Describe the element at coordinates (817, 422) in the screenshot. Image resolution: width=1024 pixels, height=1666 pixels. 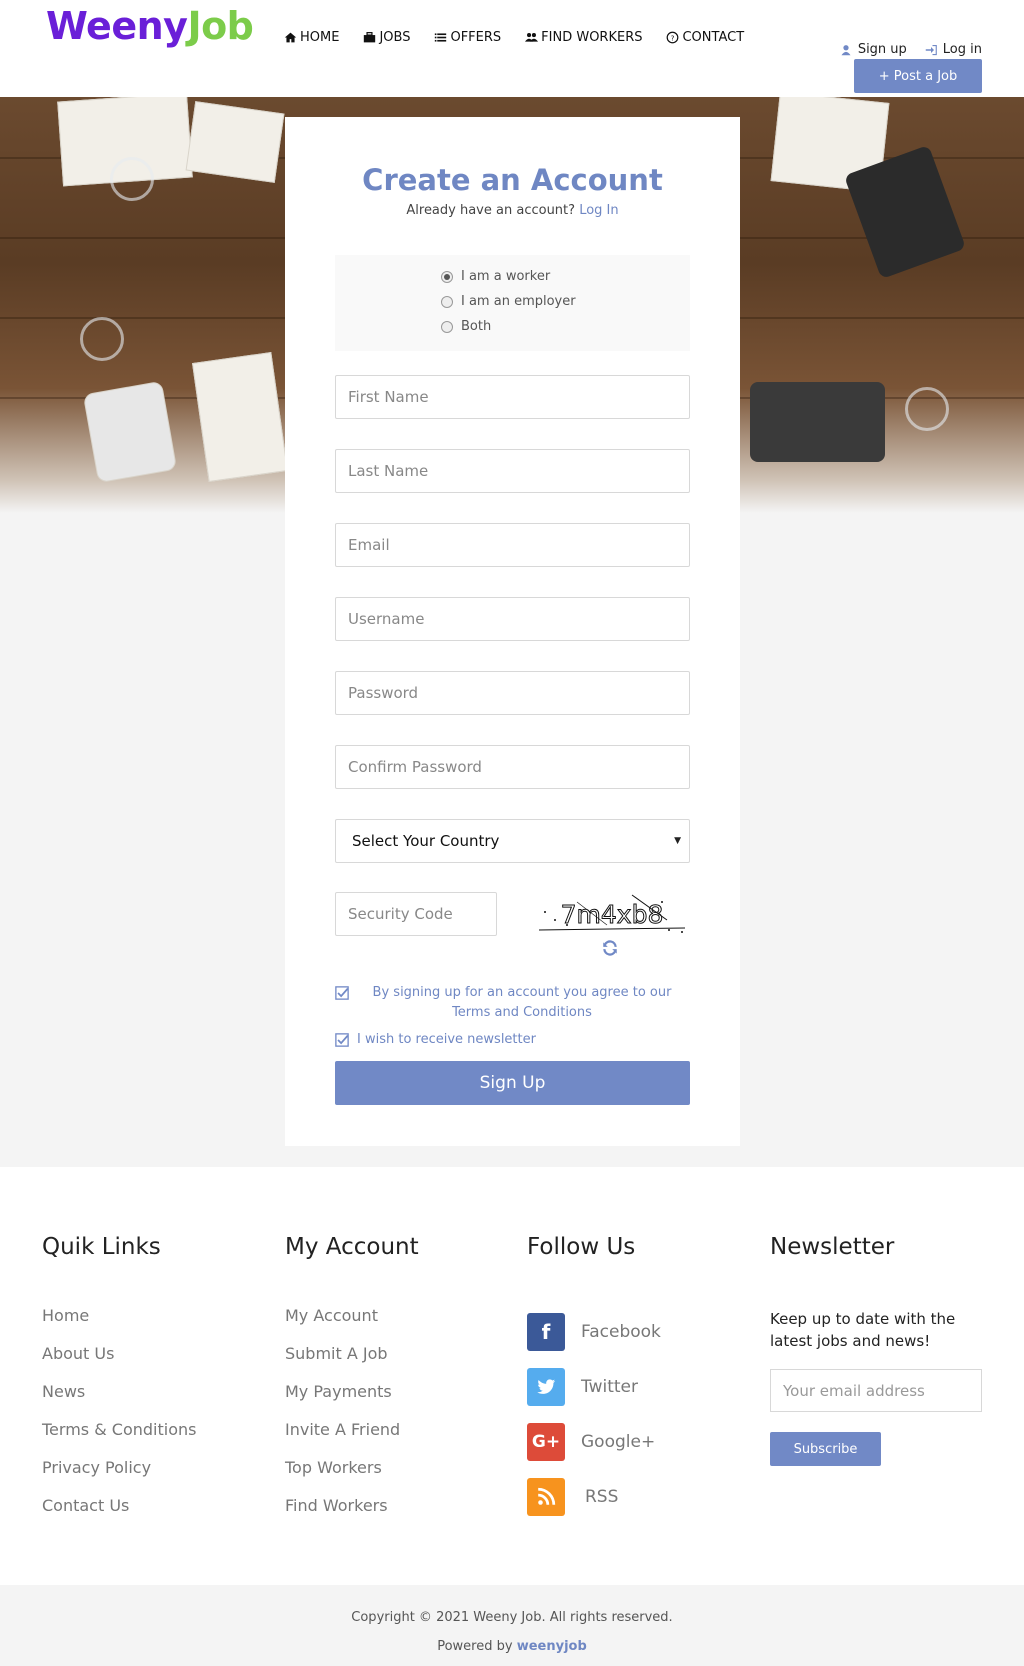
I see `laptop` at that location.